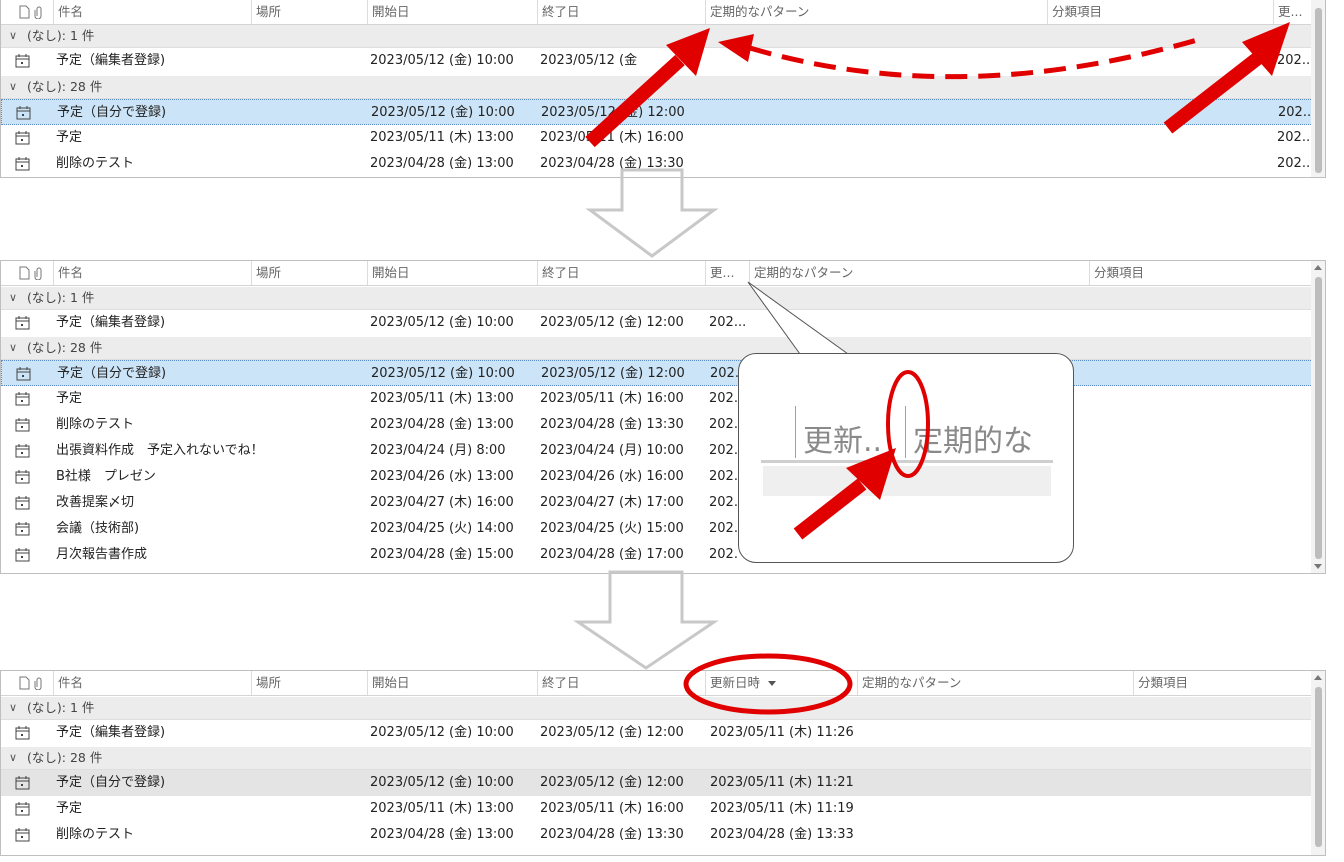  What do you see at coordinates (111, 60) in the screenshot?
I see `cell-subject: 予定（編集者登録)` at bounding box center [111, 60].